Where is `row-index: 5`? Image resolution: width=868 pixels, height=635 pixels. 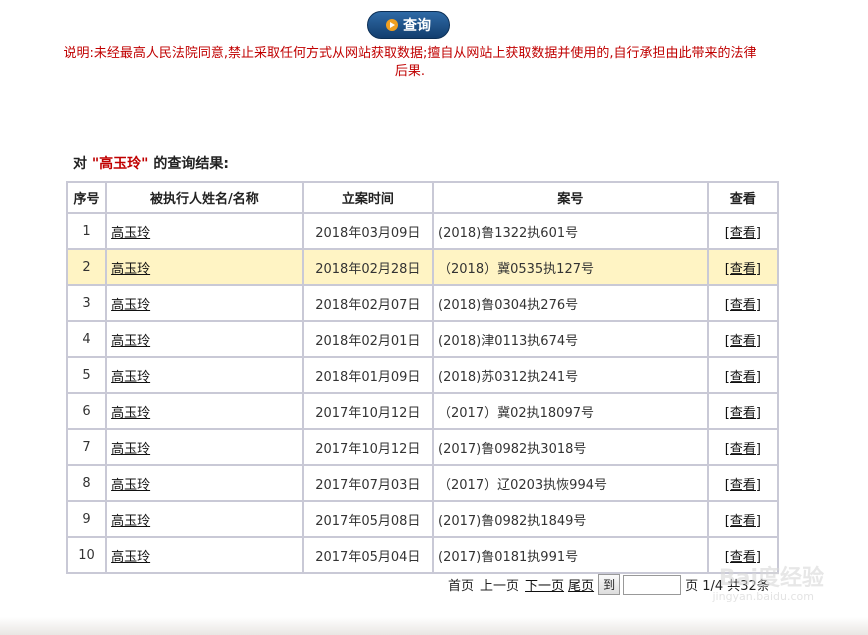
row-index: 5 is located at coordinates (87, 375).